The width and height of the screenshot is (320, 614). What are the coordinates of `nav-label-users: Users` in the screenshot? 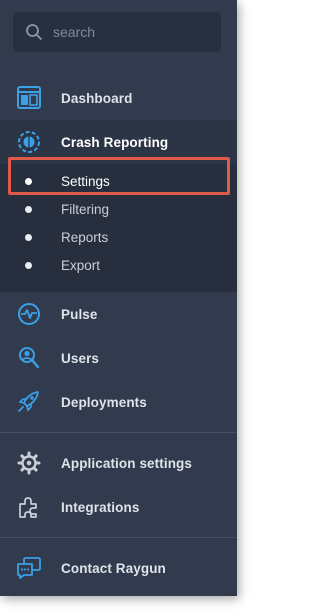 It's located at (80, 358).